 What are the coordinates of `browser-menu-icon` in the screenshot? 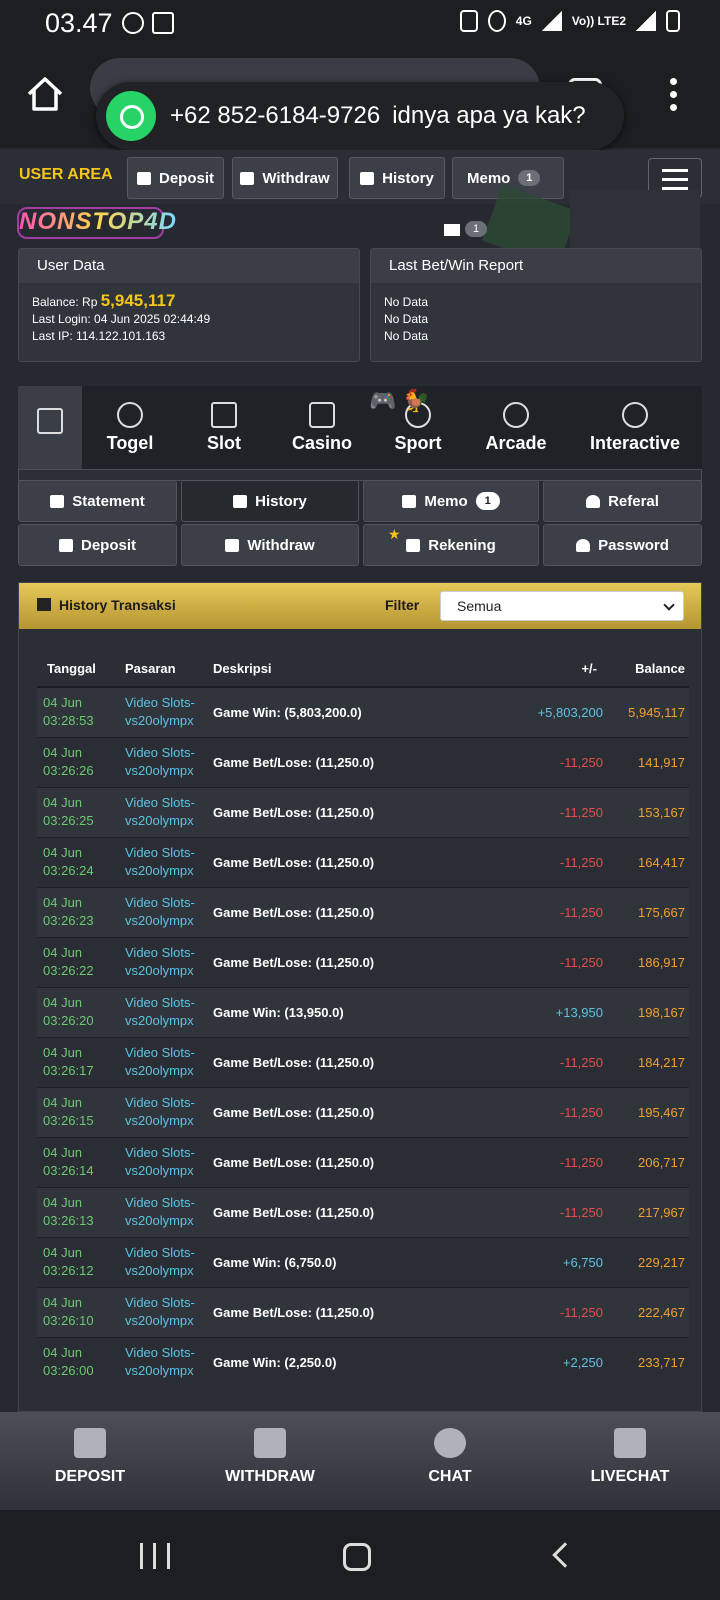 It's located at (674, 97).